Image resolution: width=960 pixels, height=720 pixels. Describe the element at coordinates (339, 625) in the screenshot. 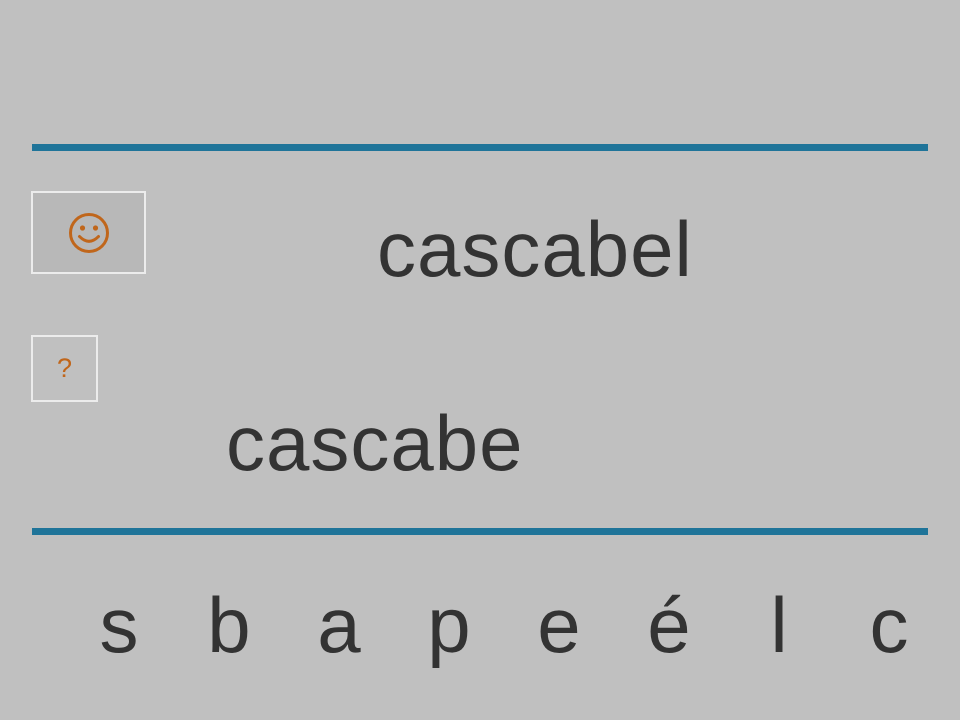

I see `letter-choice: a` at that location.